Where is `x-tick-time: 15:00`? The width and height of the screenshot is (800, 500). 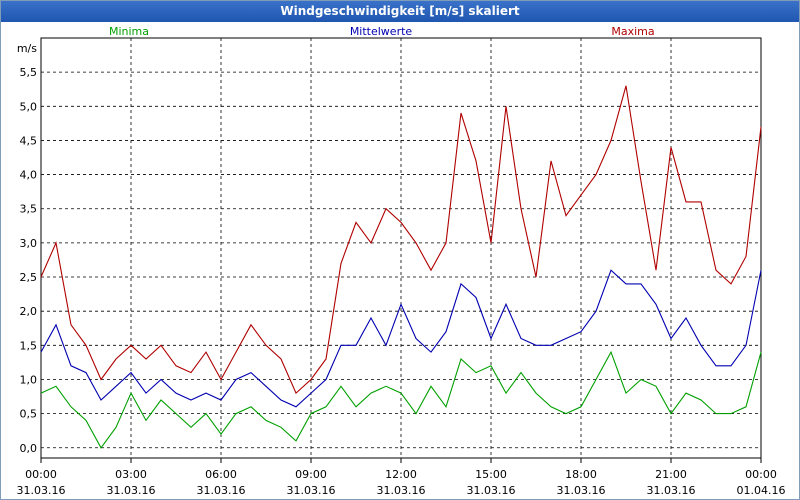
x-tick-time: 15:00 is located at coordinates (491, 474).